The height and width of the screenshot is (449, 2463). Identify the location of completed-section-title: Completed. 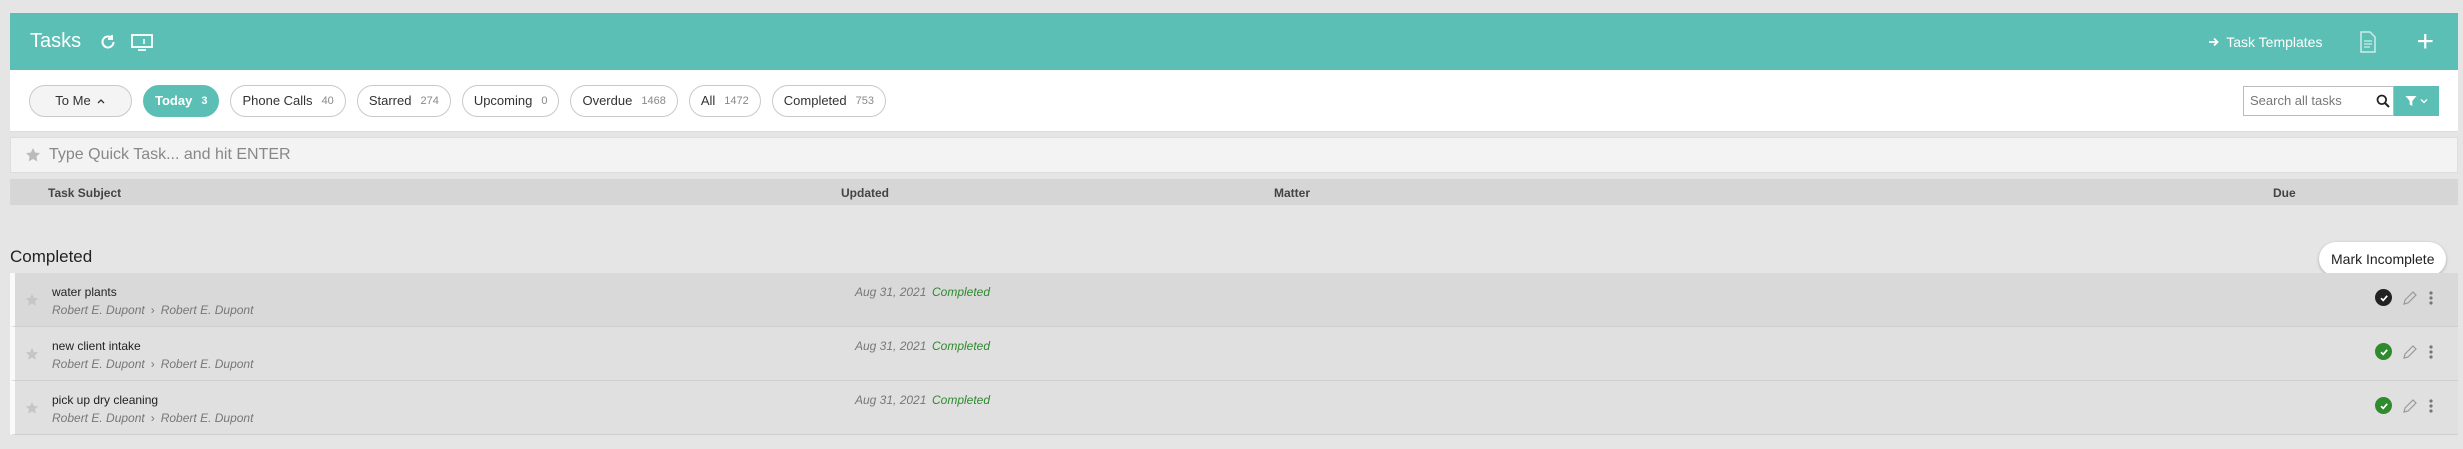
(51, 256).